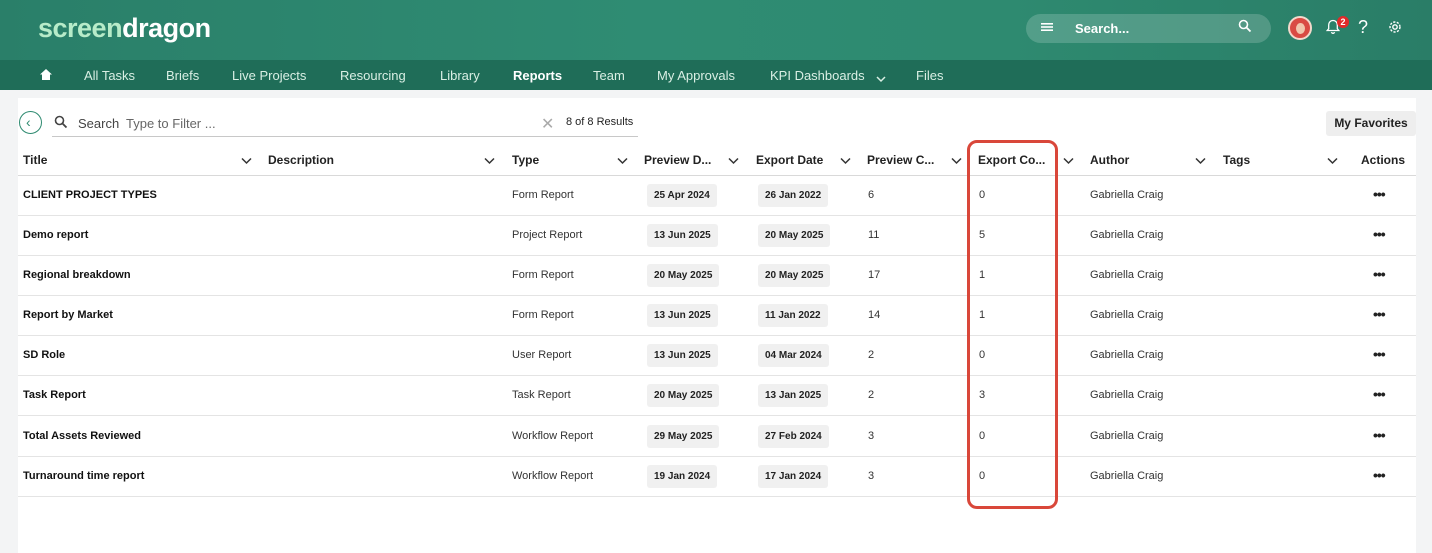  I want to click on help-icon: ?, so click(1363, 27).